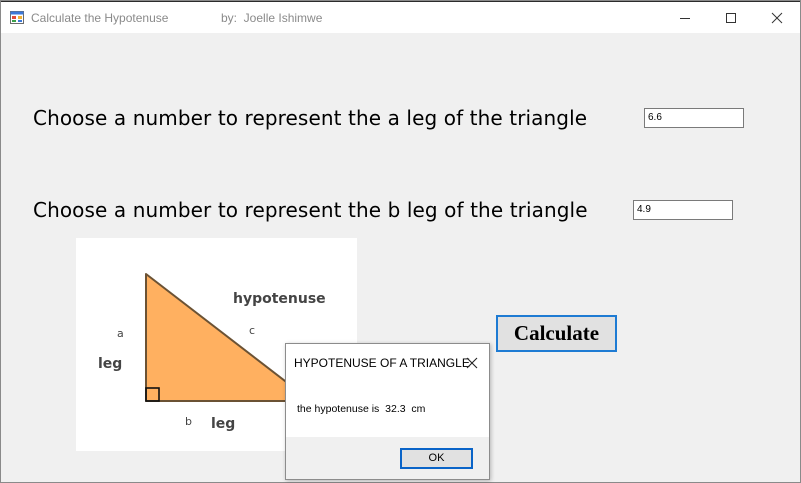 Image resolution: width=801 pixels, height=483 pixels. What do you see at coordinates (683, 210) in the screenshot?
I see `leg-b-input: 4.9` at bounding box center [683, 210].